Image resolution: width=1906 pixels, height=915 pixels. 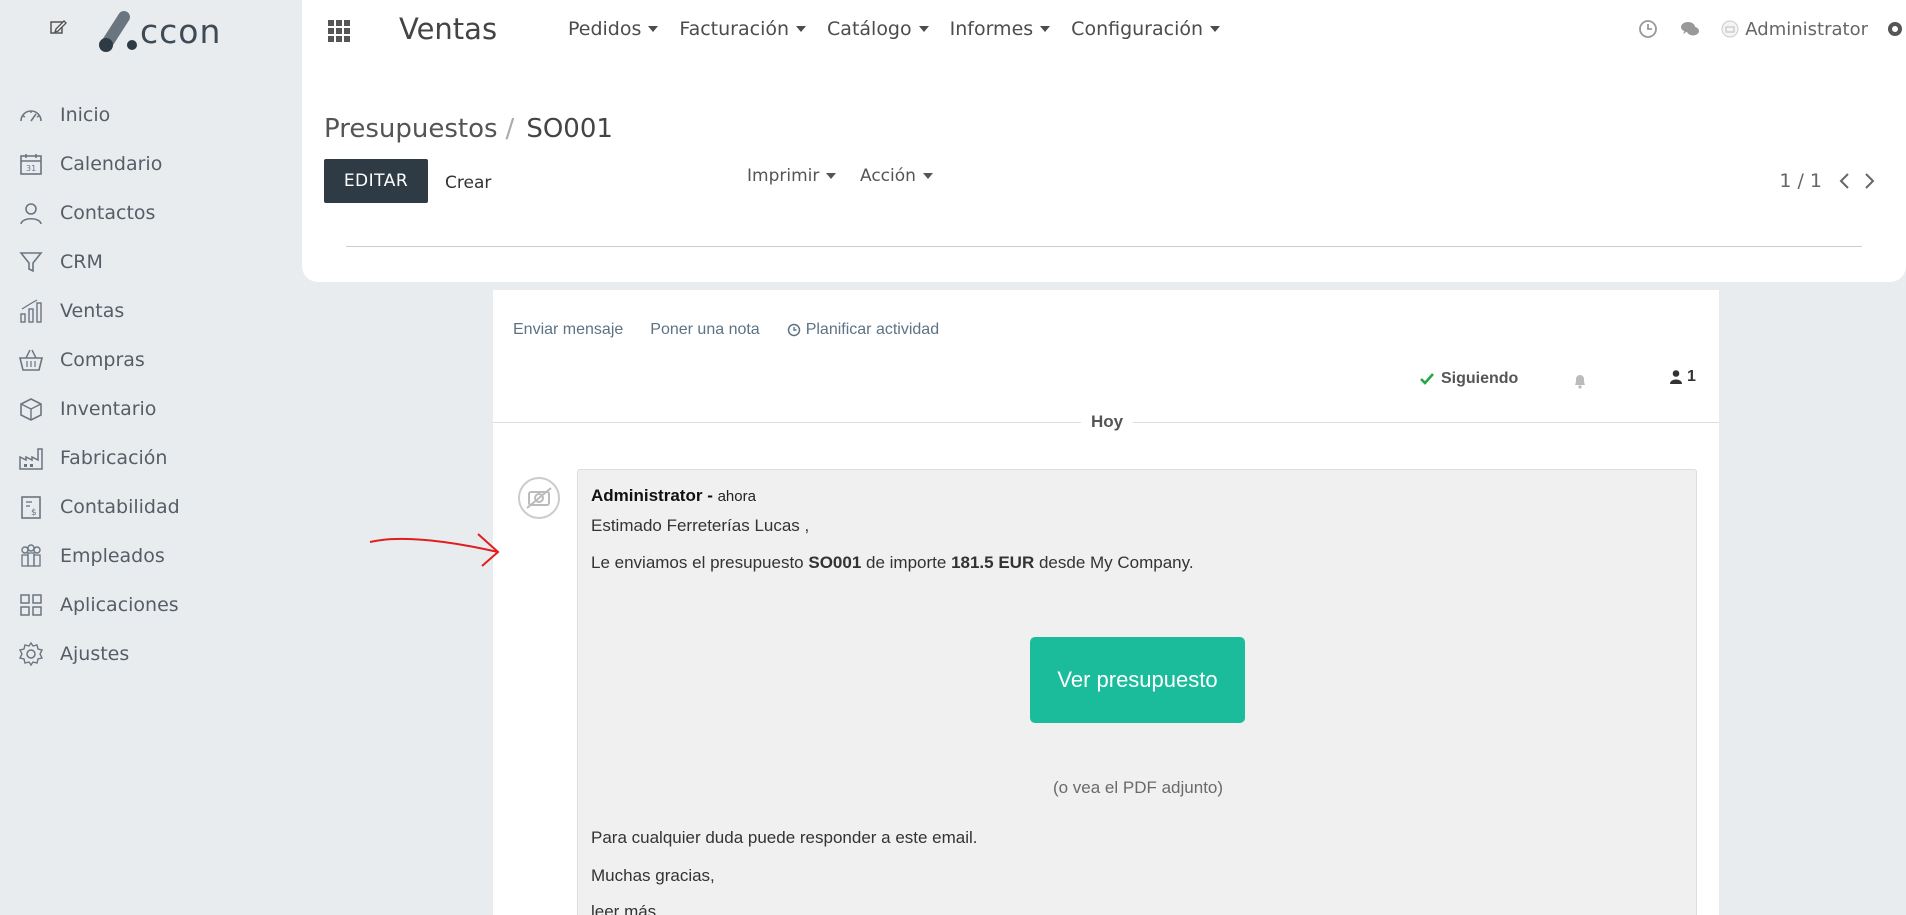 What do you see at coordinates (92, 310) in the screenshot?
I see `sidebar-item-label: Ventas` at bounding box center [92, 310].